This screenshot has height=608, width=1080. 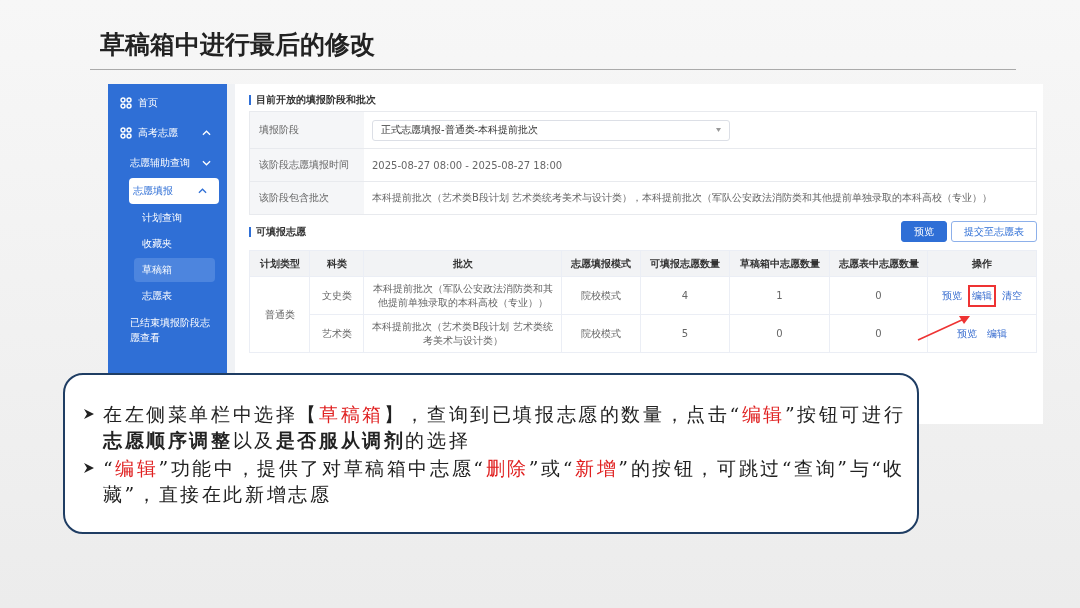 I want to click on table-cell: 1, so click(x=779, y=295).